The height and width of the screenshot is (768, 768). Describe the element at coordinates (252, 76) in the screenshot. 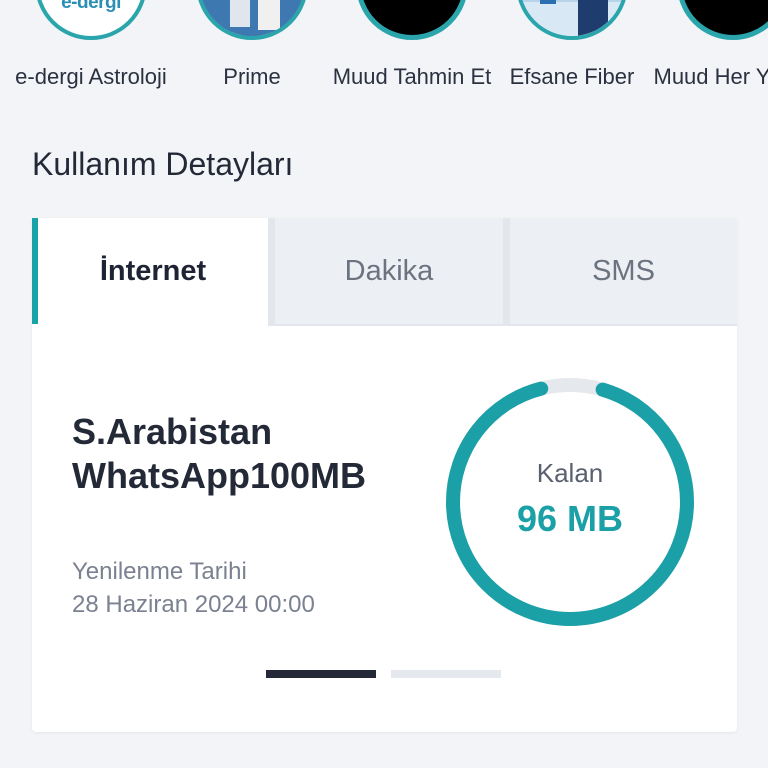

I see `story-label: Prime` at that location.